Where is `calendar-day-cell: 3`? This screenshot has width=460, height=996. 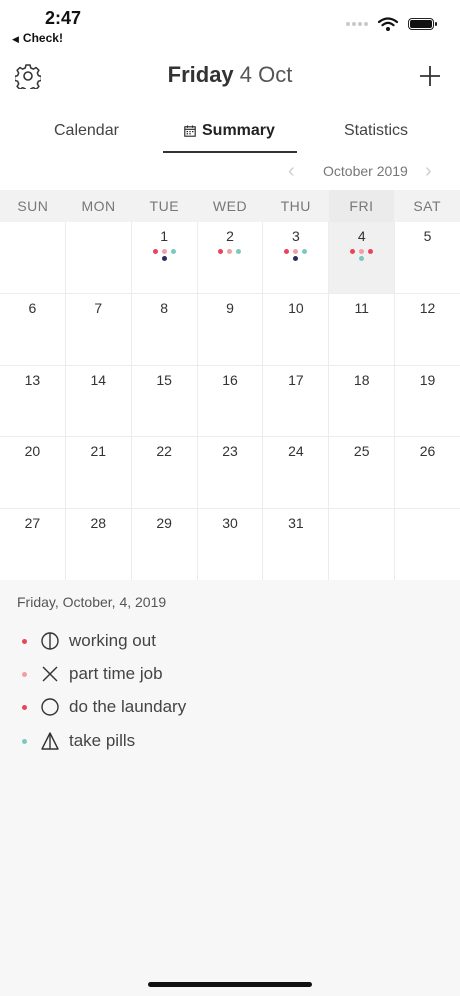 calendar-day-cell: 3 is located at coordinates (296, 257).